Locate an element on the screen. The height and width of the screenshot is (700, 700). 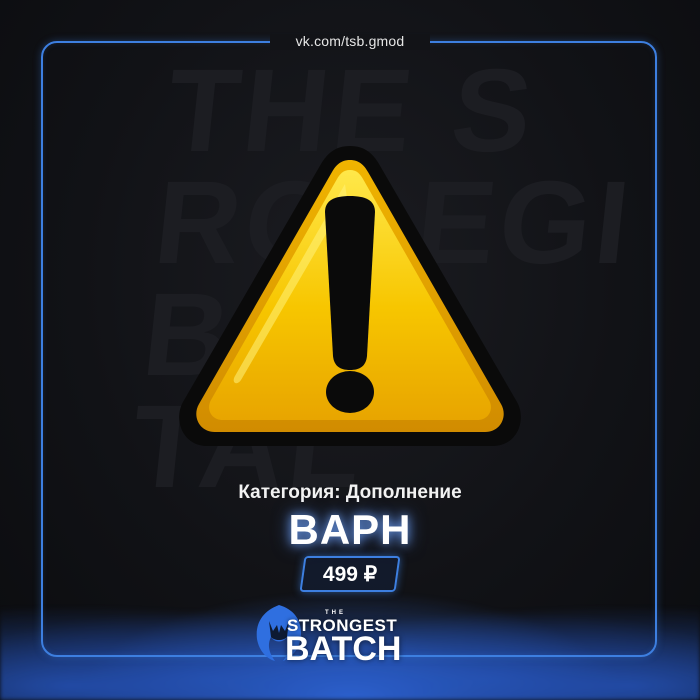
site-url: vk.com/tsb.gmod is located at coordinates (350, 41).